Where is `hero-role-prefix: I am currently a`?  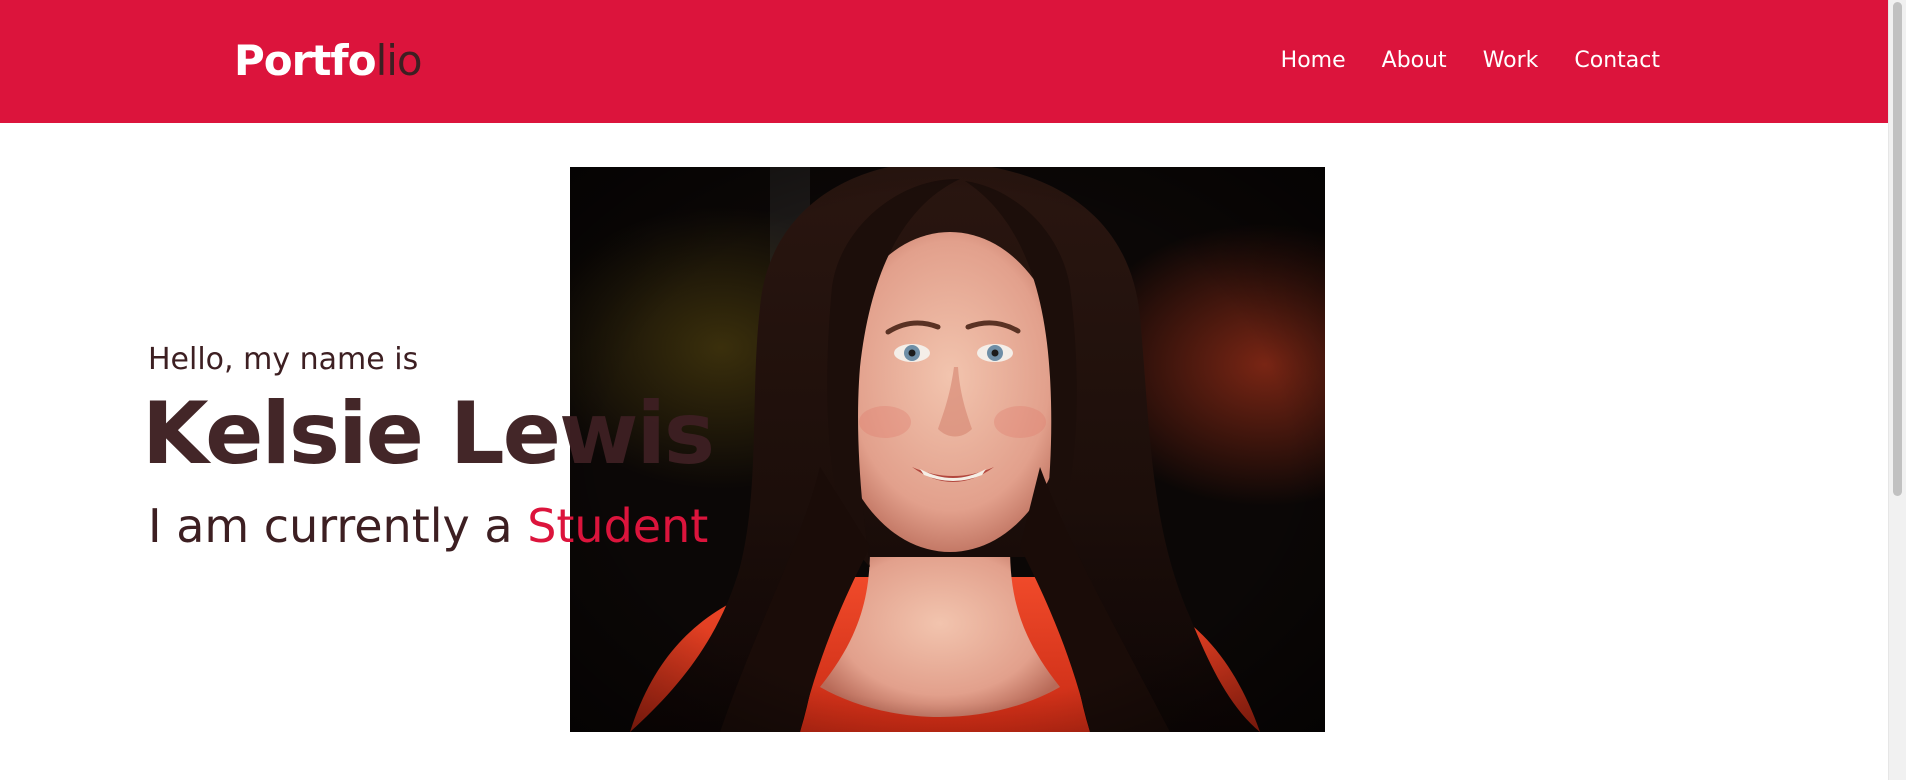 hero-role-prefix: I am currently a is located at coordinates (338, 526).